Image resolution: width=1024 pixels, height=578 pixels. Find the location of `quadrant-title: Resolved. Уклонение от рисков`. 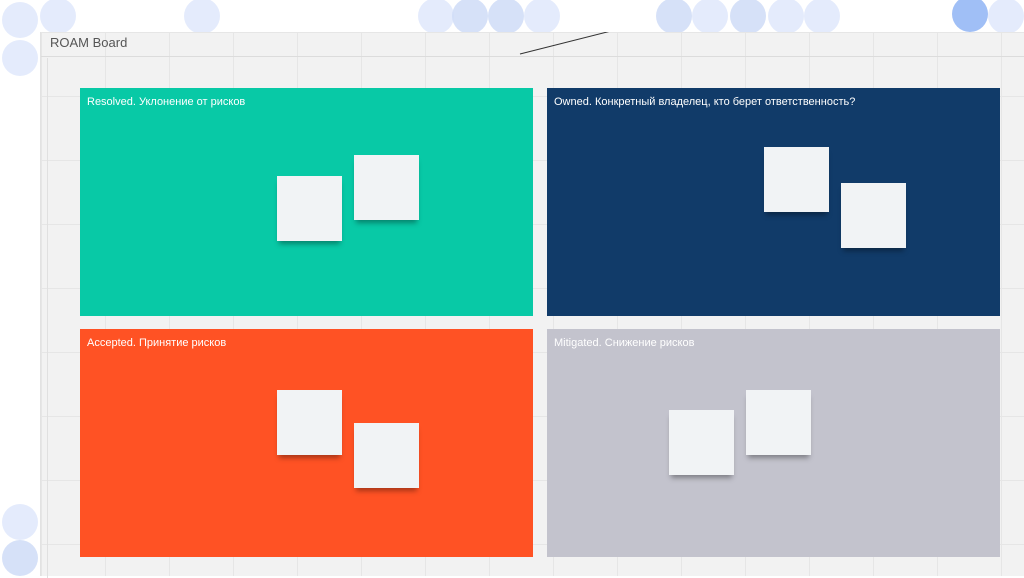

quadrant-title: Resolved. Уклонение от рисков is located at coordinates (166, 102).